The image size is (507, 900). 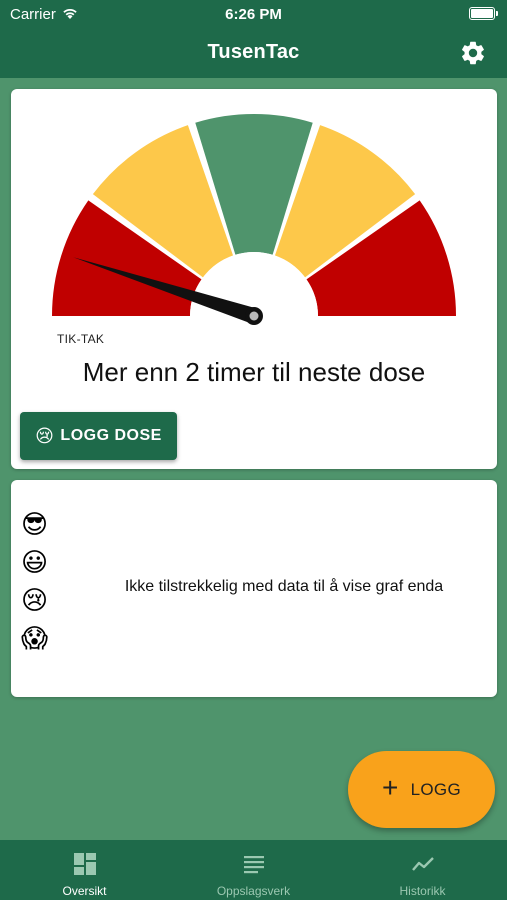 I want to click on plus-icon: +, so click(x=390, y=787).